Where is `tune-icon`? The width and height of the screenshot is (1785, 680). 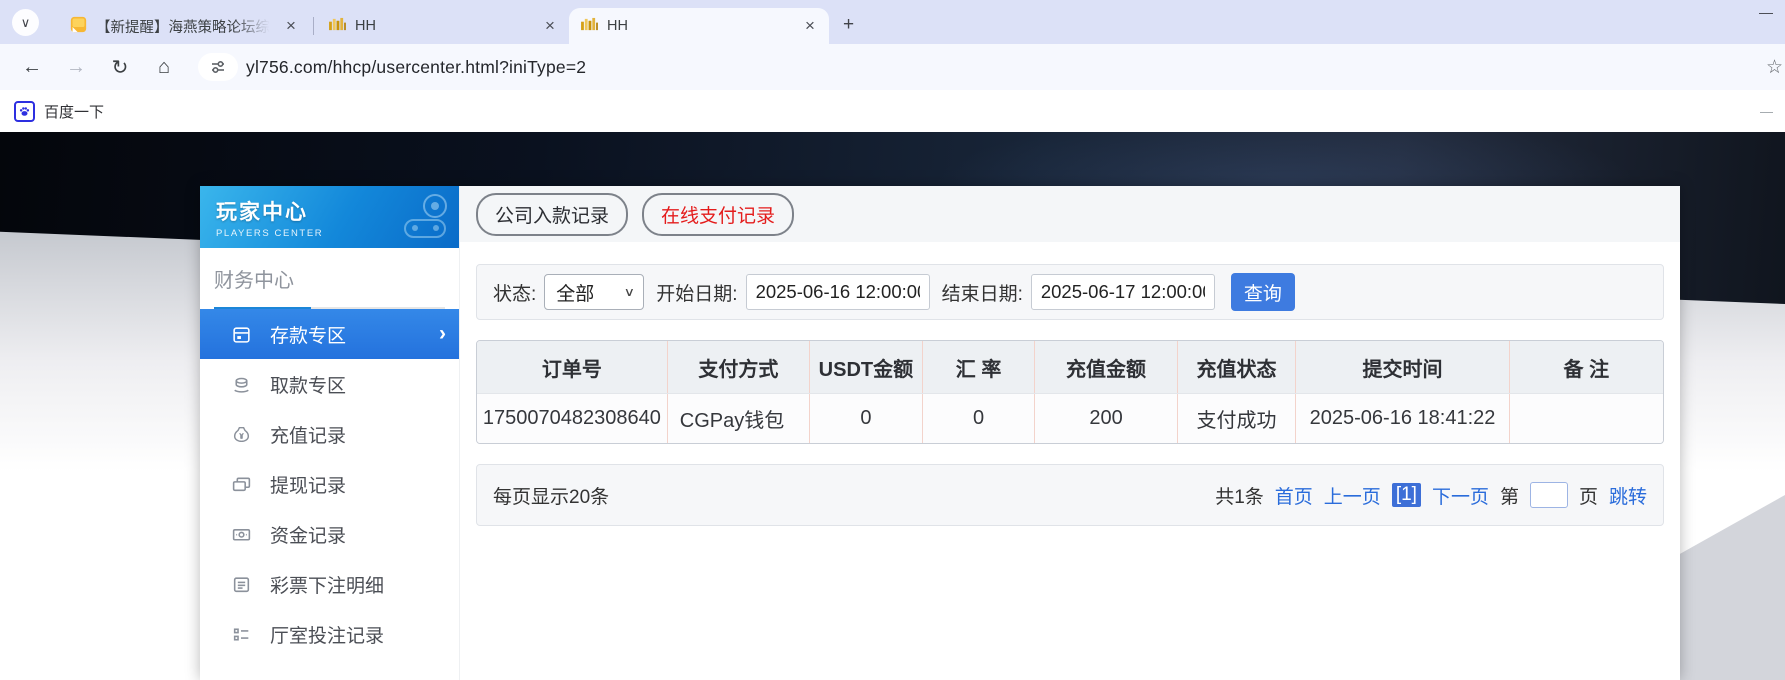
tune-icon is located at coordinates (218, 67).